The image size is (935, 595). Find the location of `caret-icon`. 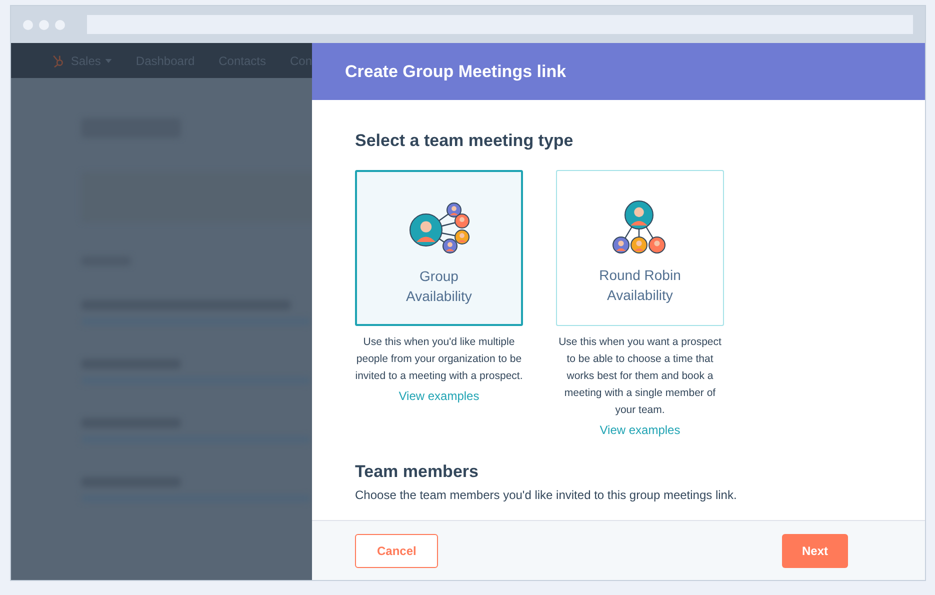

caret-icon is located at coordinates (108, 60).